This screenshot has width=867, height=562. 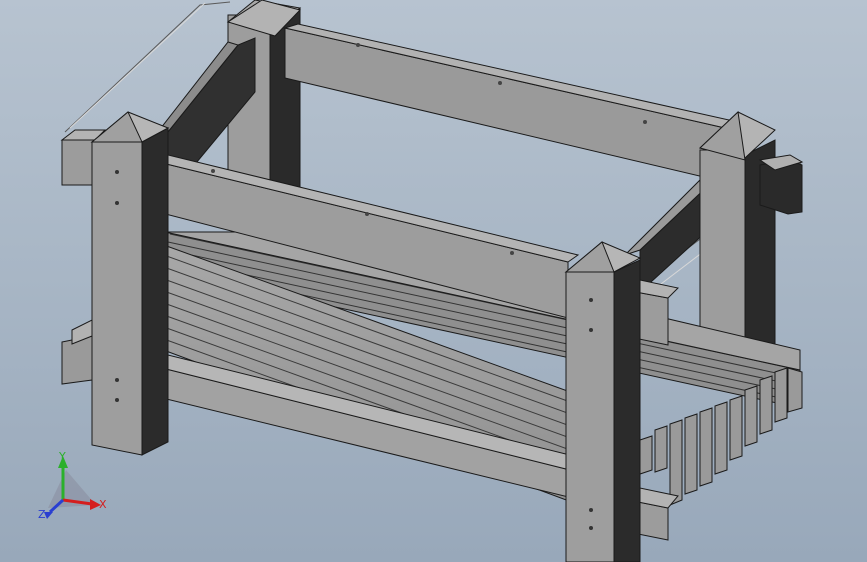 What do you see at coordinates (72, 485) in the screenshot?
I see `coordinate-triad: Y X Z` at bounding box center [72, 485].